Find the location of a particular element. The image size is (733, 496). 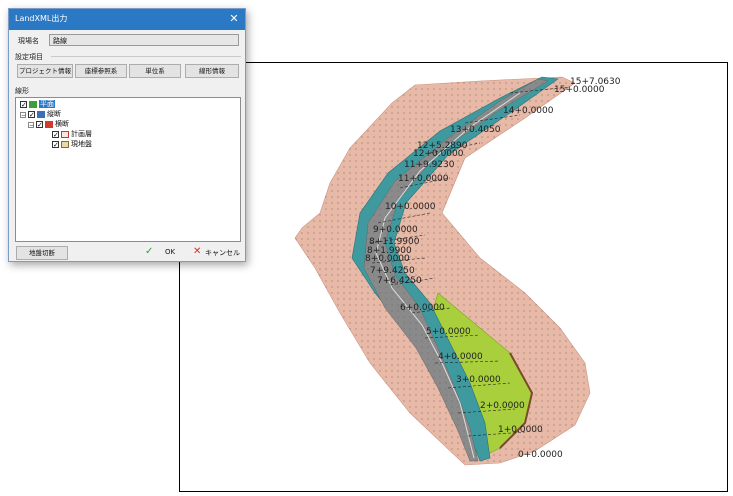

alignment-group-label: 線形 is located at coordinates (22, 91).